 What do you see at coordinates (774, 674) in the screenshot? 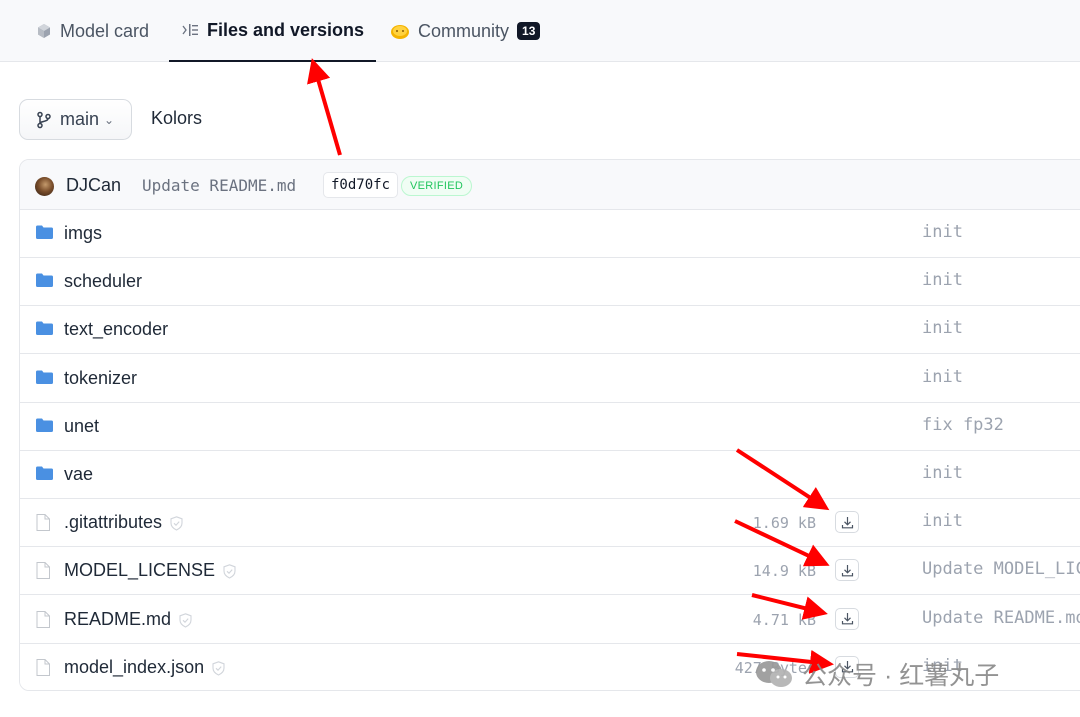
I see `wechat-icon` at bounding box center [774, 674].